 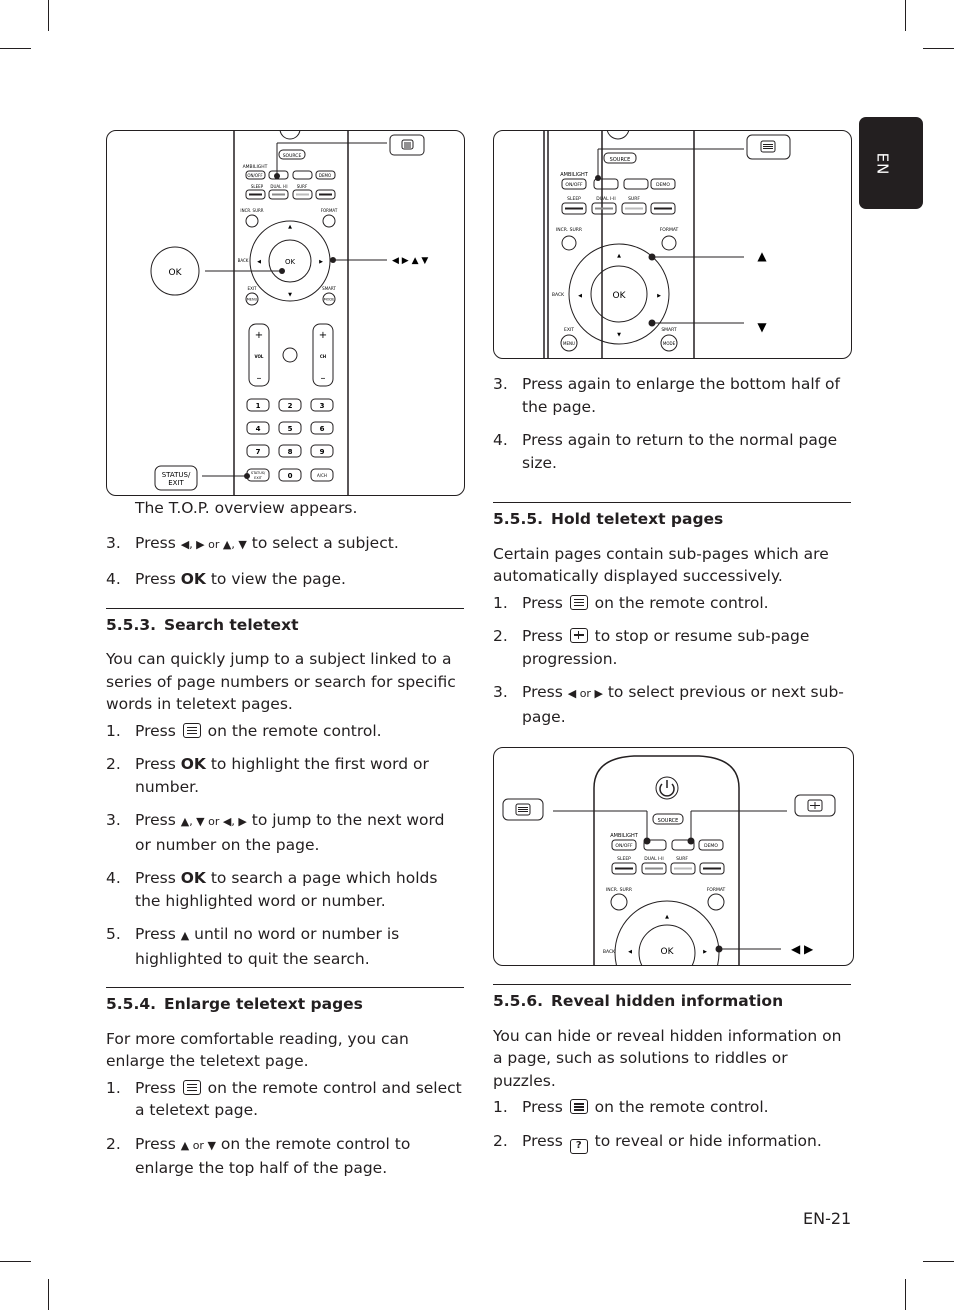 What do you see at coordinates (322, 475) in the screenshot?
I see `ach-label: A/CH` at bounding box center [322, 475].